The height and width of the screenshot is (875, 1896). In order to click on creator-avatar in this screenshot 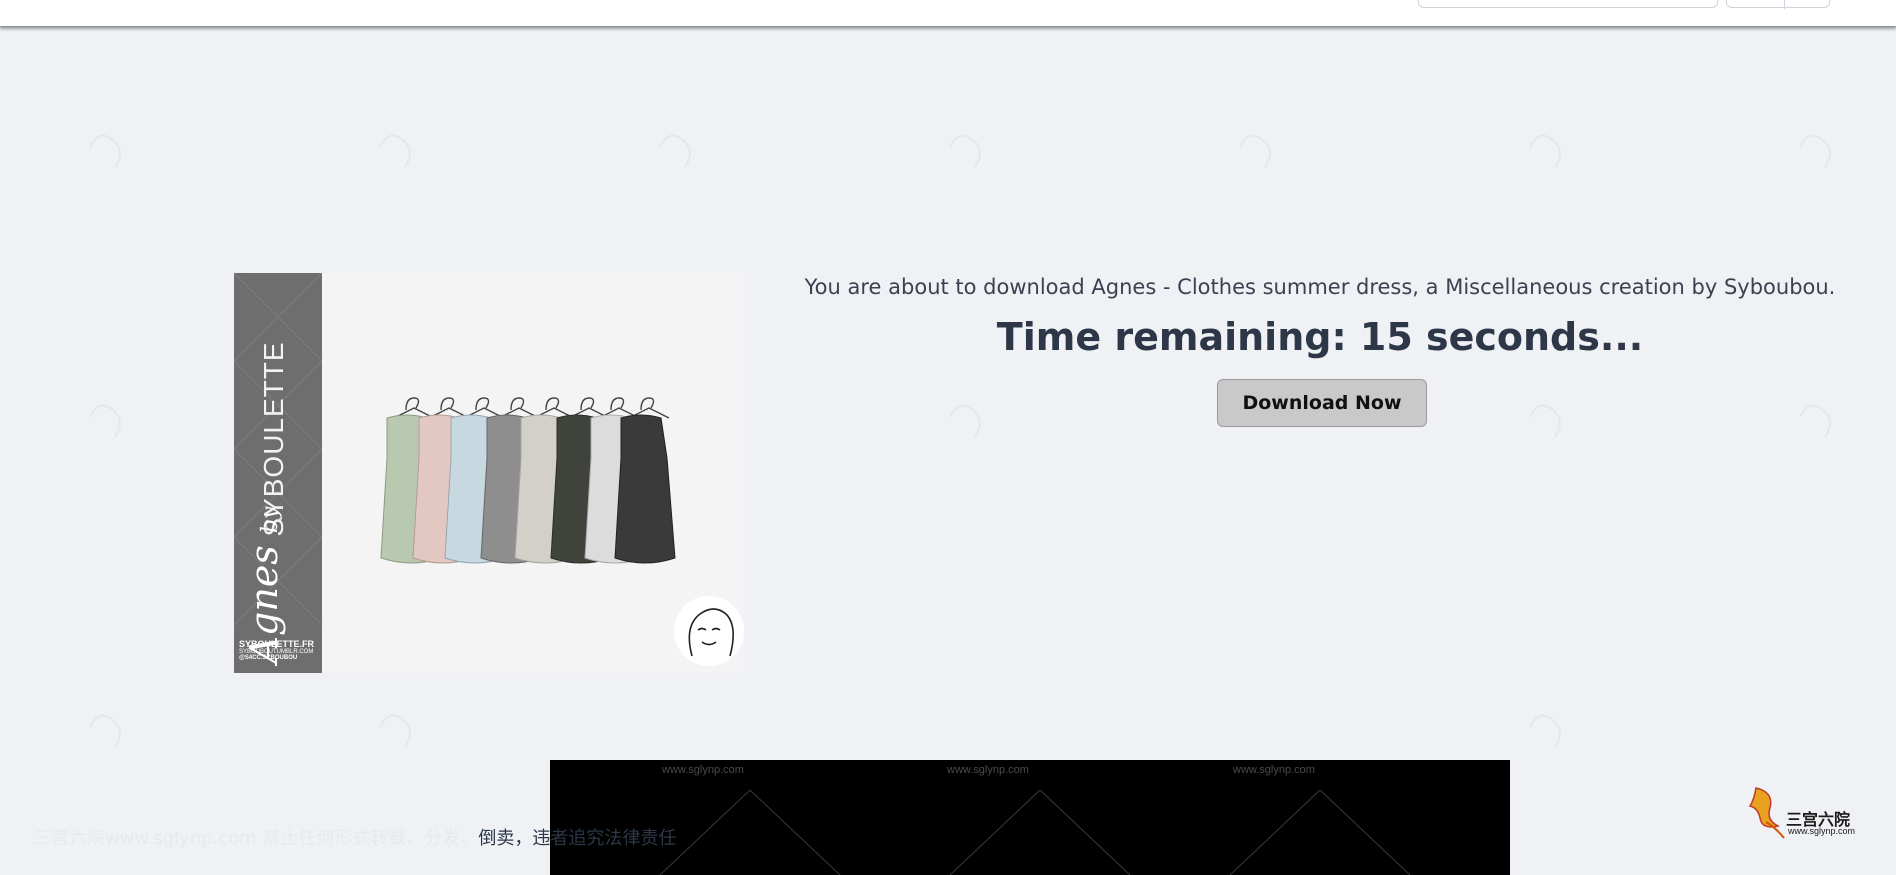, I will do `click(709, 631)`.